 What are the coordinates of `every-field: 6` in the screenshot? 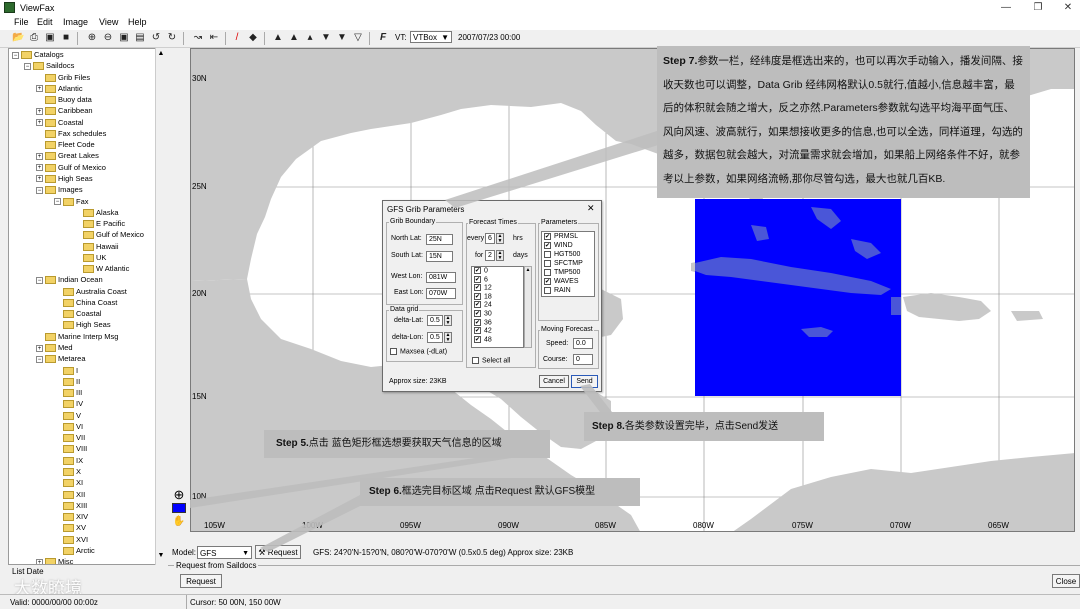 It's located at (490, 238).